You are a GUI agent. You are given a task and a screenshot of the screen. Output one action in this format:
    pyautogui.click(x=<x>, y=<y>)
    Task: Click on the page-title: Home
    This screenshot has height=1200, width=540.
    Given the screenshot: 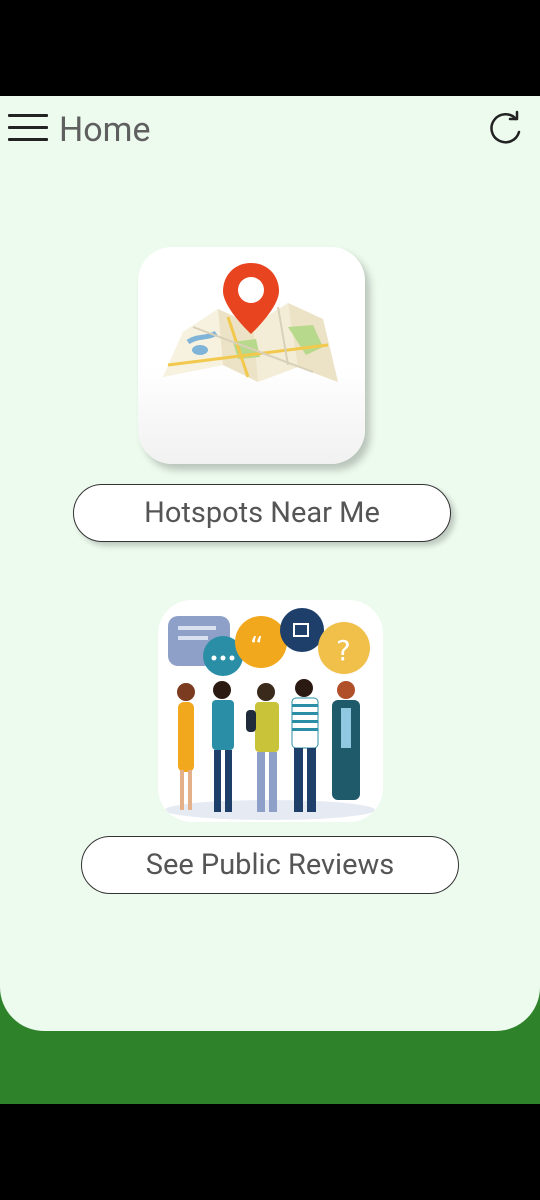 What is the action you would take?
    pyautogui.click(x=105, y=130)
    